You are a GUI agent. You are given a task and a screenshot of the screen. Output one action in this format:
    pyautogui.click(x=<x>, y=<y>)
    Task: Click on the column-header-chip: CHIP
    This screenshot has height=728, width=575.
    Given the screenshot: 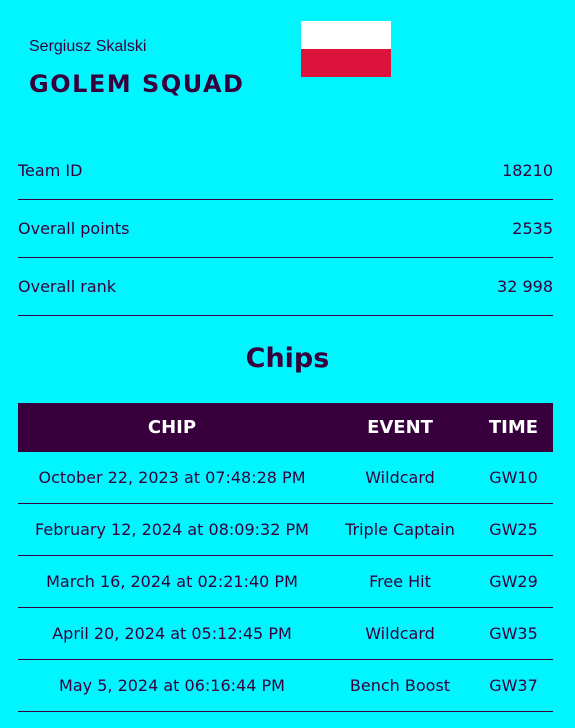 What is the action you would take?
    pyautogui.click(x=172, y=427)
    